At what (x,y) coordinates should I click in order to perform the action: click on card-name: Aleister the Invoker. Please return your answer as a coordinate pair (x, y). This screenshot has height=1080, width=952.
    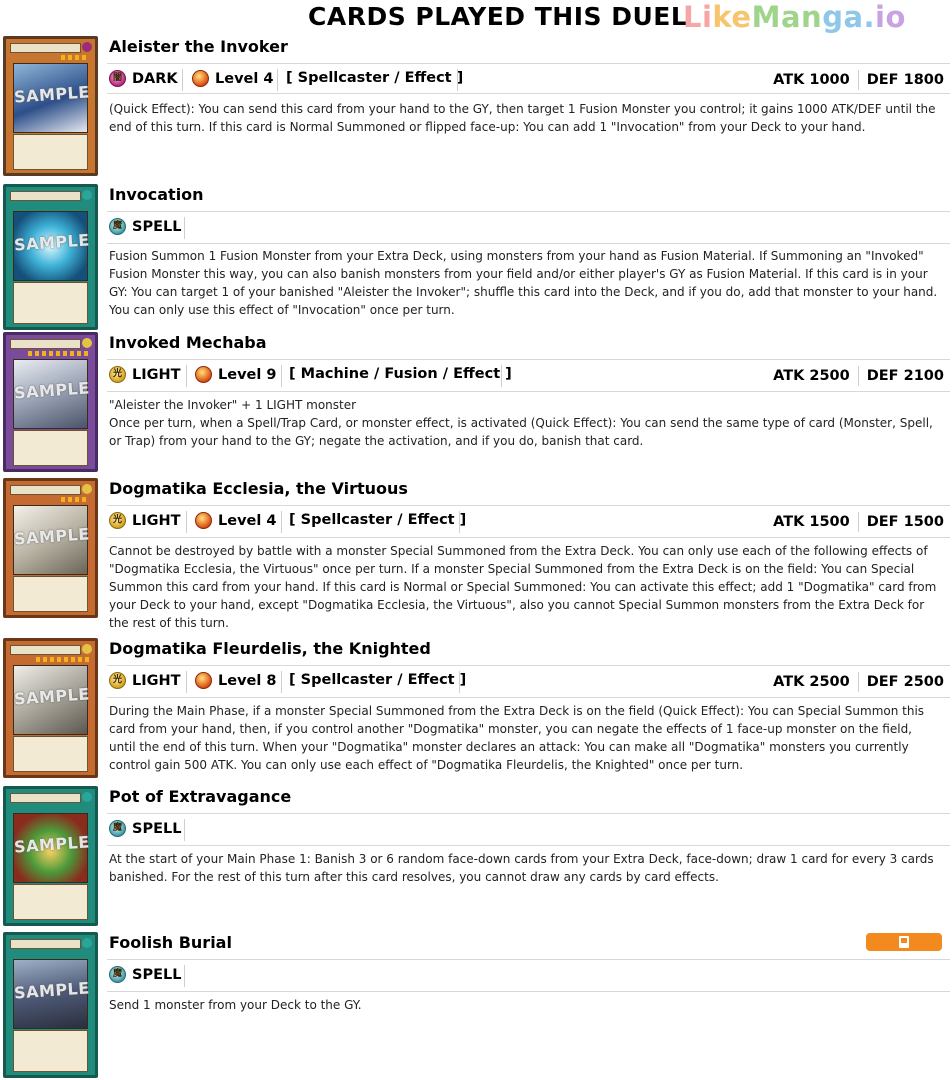
    Looking at the image, I should click on (198, 46).